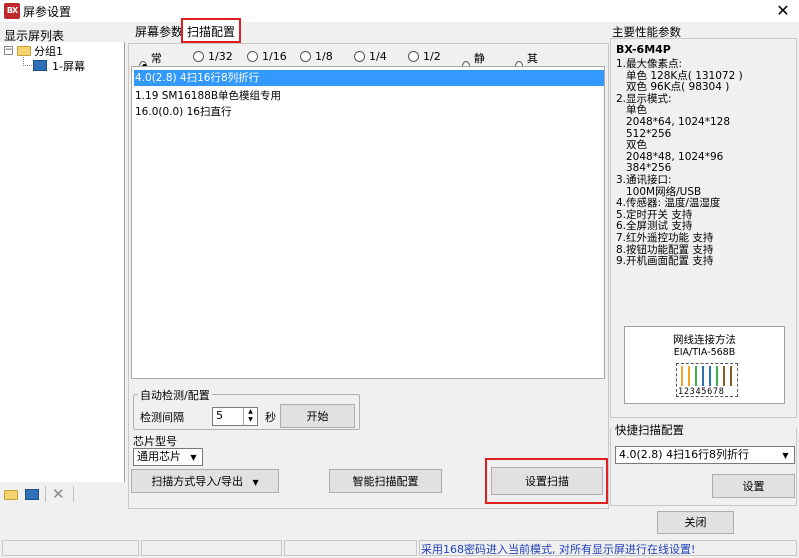 The width and height of the screenshot is (799, 558). Describe the element at coordinates (47, 12) in the screenshot. I see `window-title: 屏参设置` at that location.